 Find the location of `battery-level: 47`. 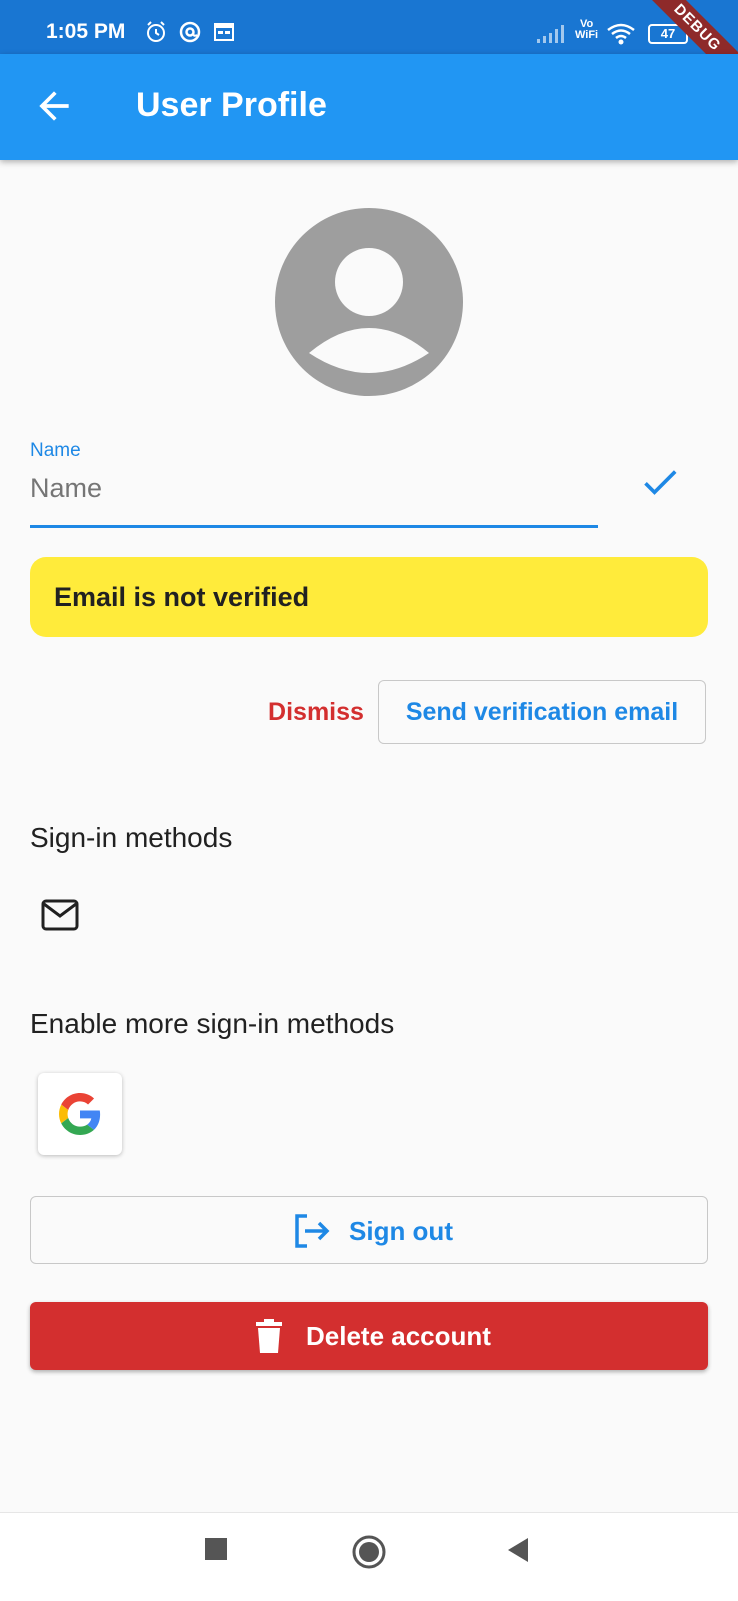

battery-level: 47 is located at coordinates (668, 33).